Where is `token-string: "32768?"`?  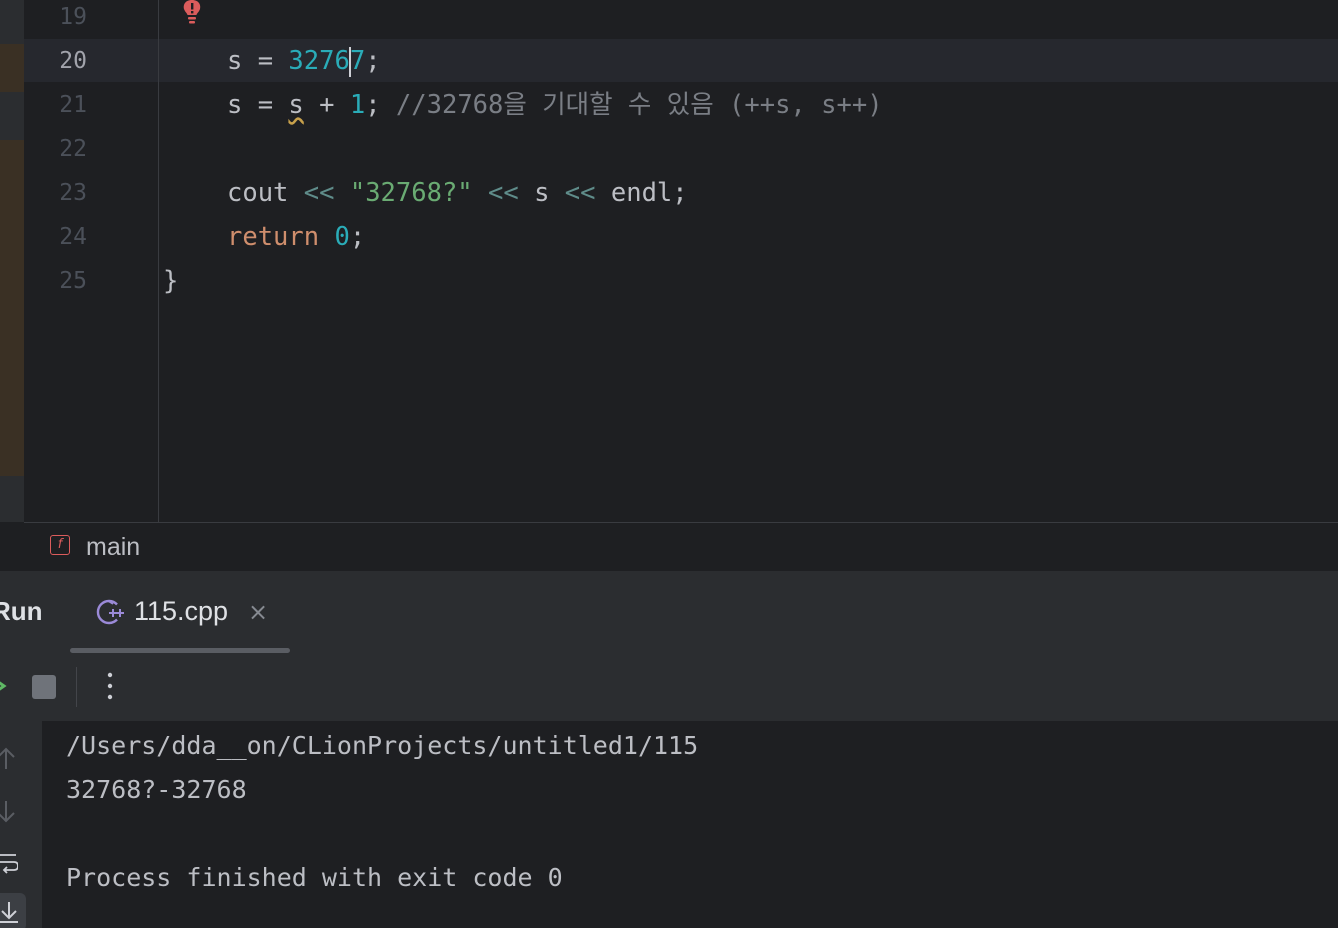
token-string: "32768?" is located at coordinates (411, 193).